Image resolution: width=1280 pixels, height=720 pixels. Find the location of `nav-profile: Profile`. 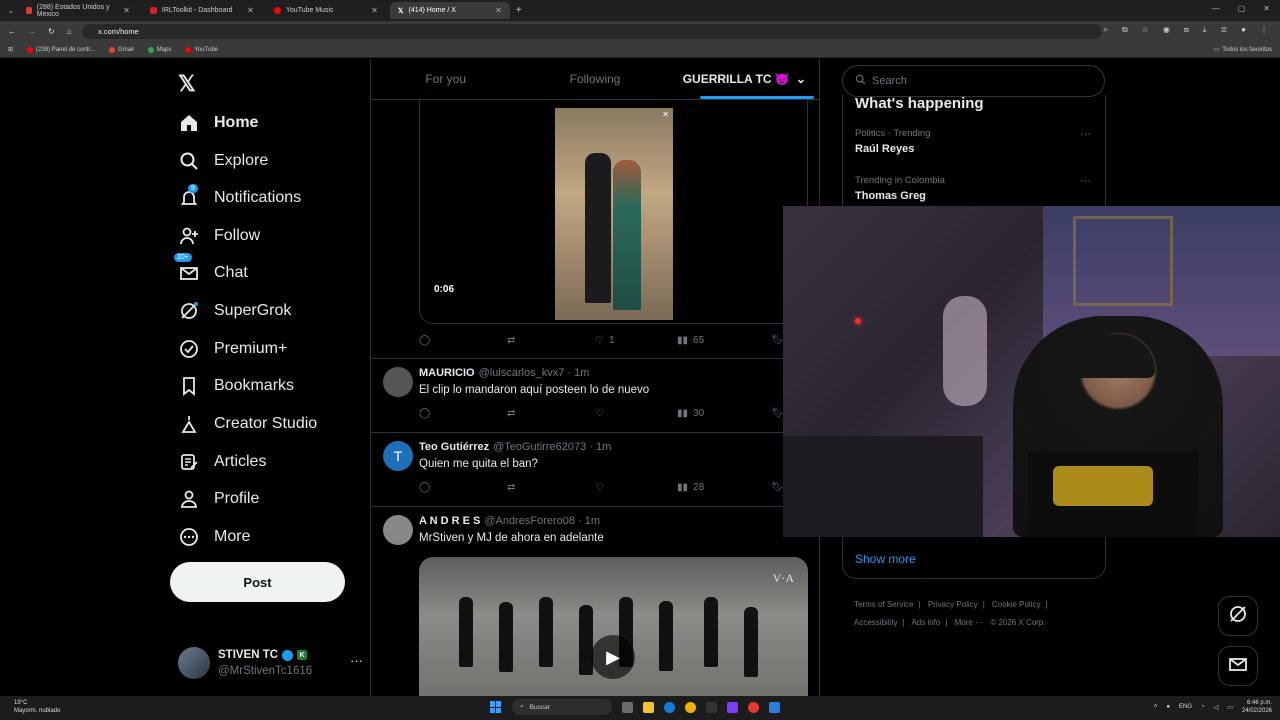

nav-profile: Profile is located at coordinates (218, 499).